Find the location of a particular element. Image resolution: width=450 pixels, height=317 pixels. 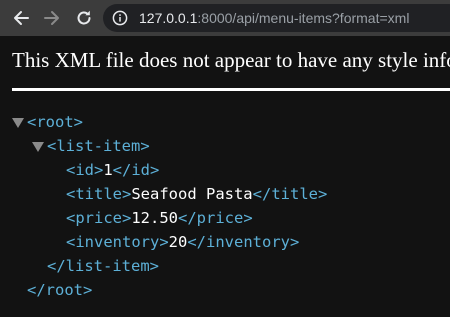

collapse-root-triangle-icon is located at coordinates (18, 123).